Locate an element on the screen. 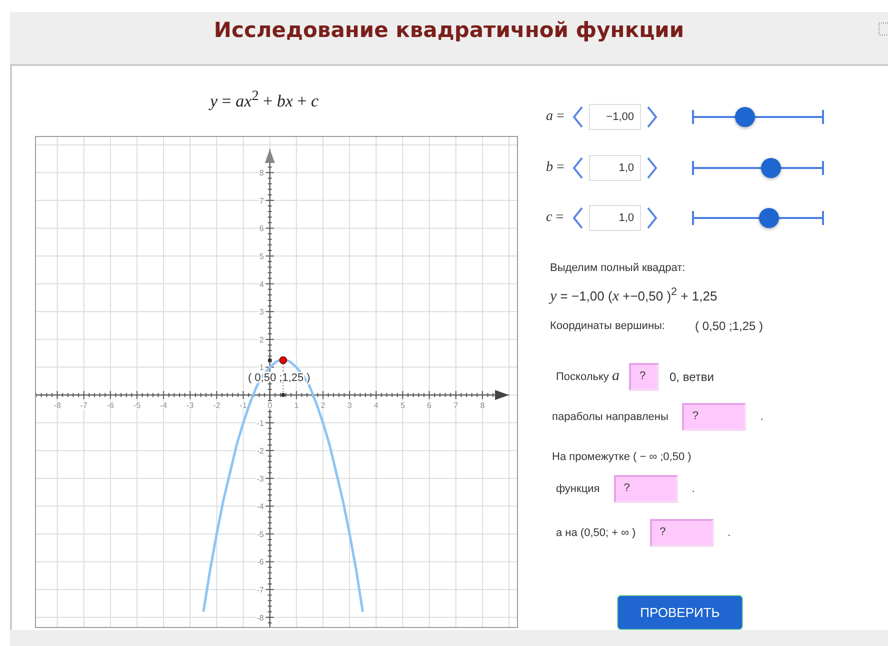  fullscreen-icon is located at coordinates (883, 29).